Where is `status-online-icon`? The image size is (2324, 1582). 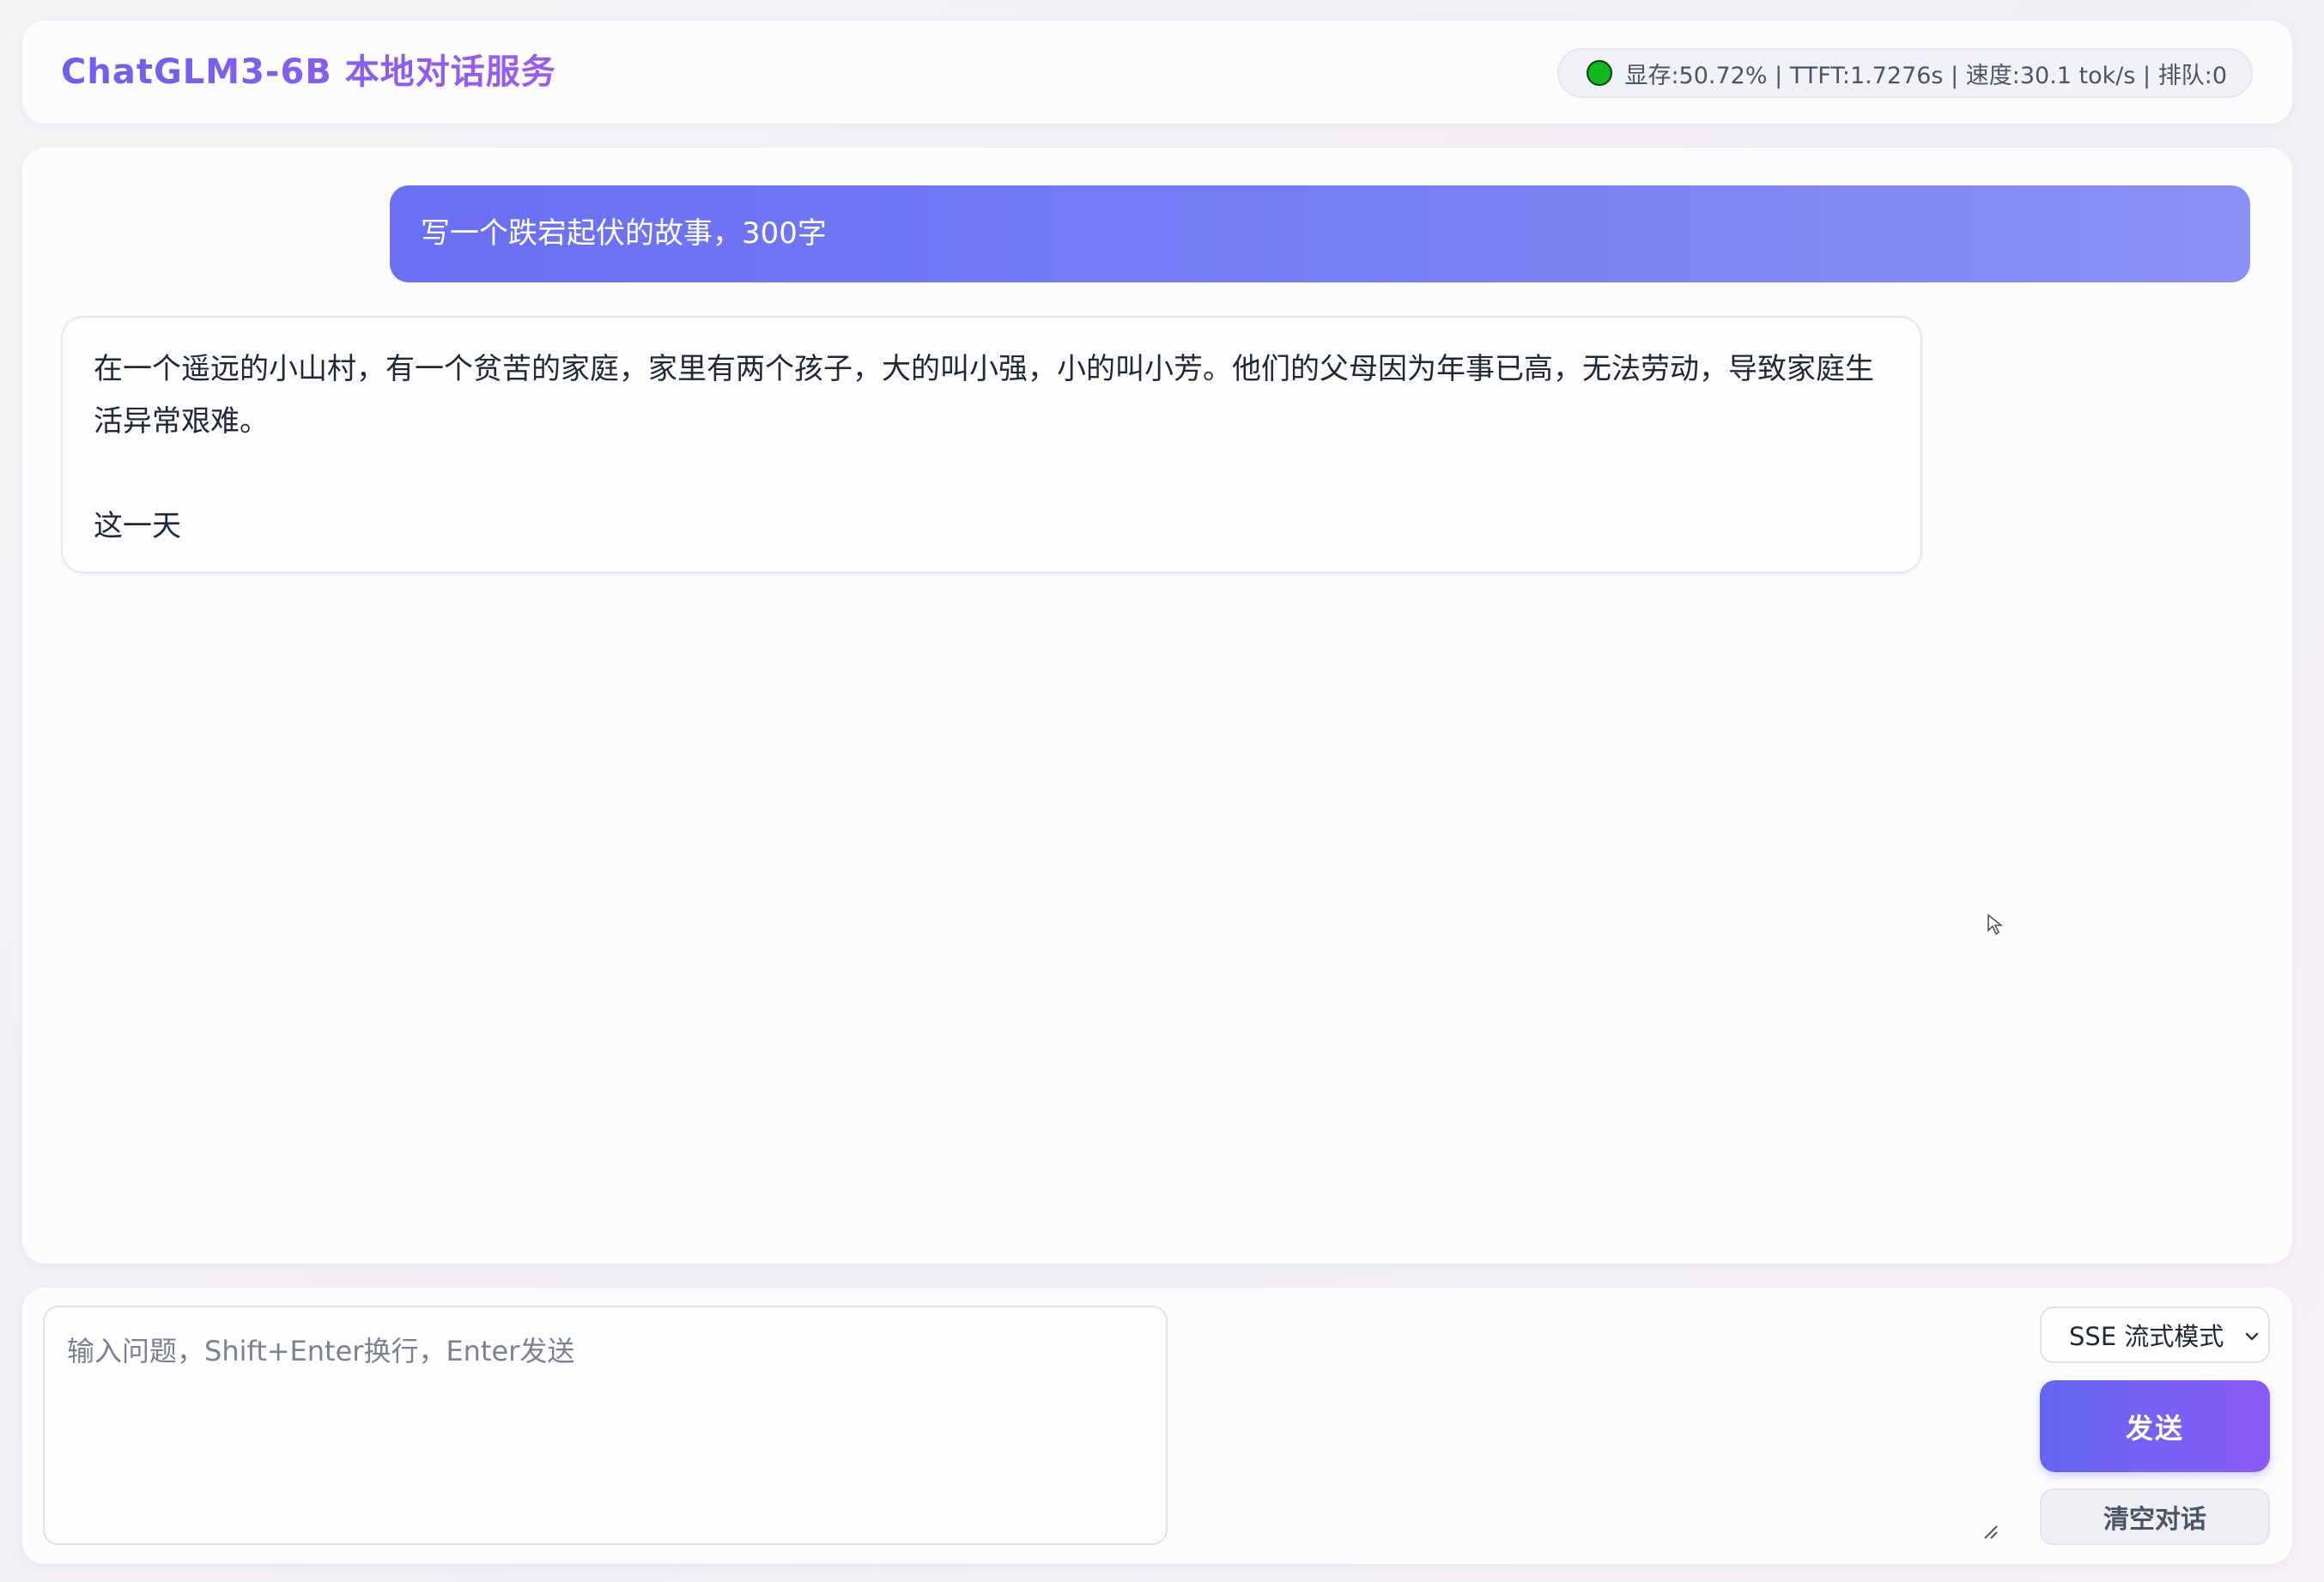
status-online-icon is located at coordinates (1600, 73).